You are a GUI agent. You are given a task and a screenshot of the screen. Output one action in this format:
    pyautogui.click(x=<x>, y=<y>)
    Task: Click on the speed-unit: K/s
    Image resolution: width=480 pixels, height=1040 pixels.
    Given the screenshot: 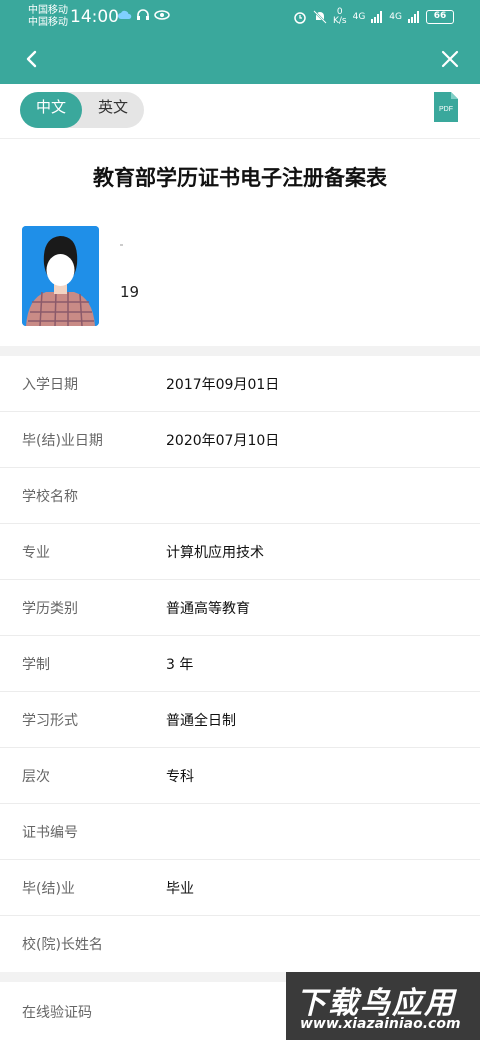 What is the action you would take?
    pyautogui.click(x=339, y=21)
    